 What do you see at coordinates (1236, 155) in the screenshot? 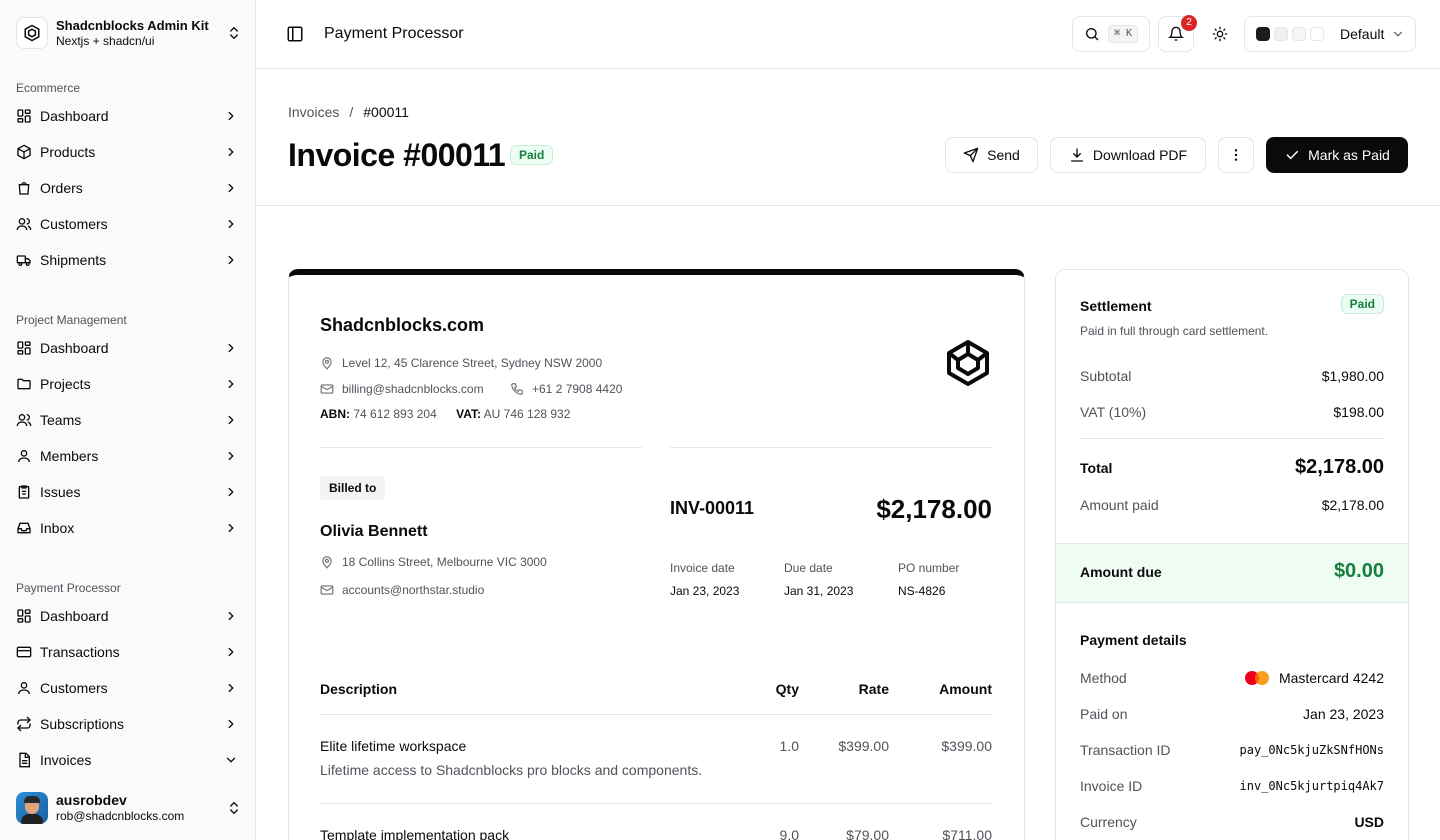
I see `more-actions-button` at bounding box center [1236, 155].